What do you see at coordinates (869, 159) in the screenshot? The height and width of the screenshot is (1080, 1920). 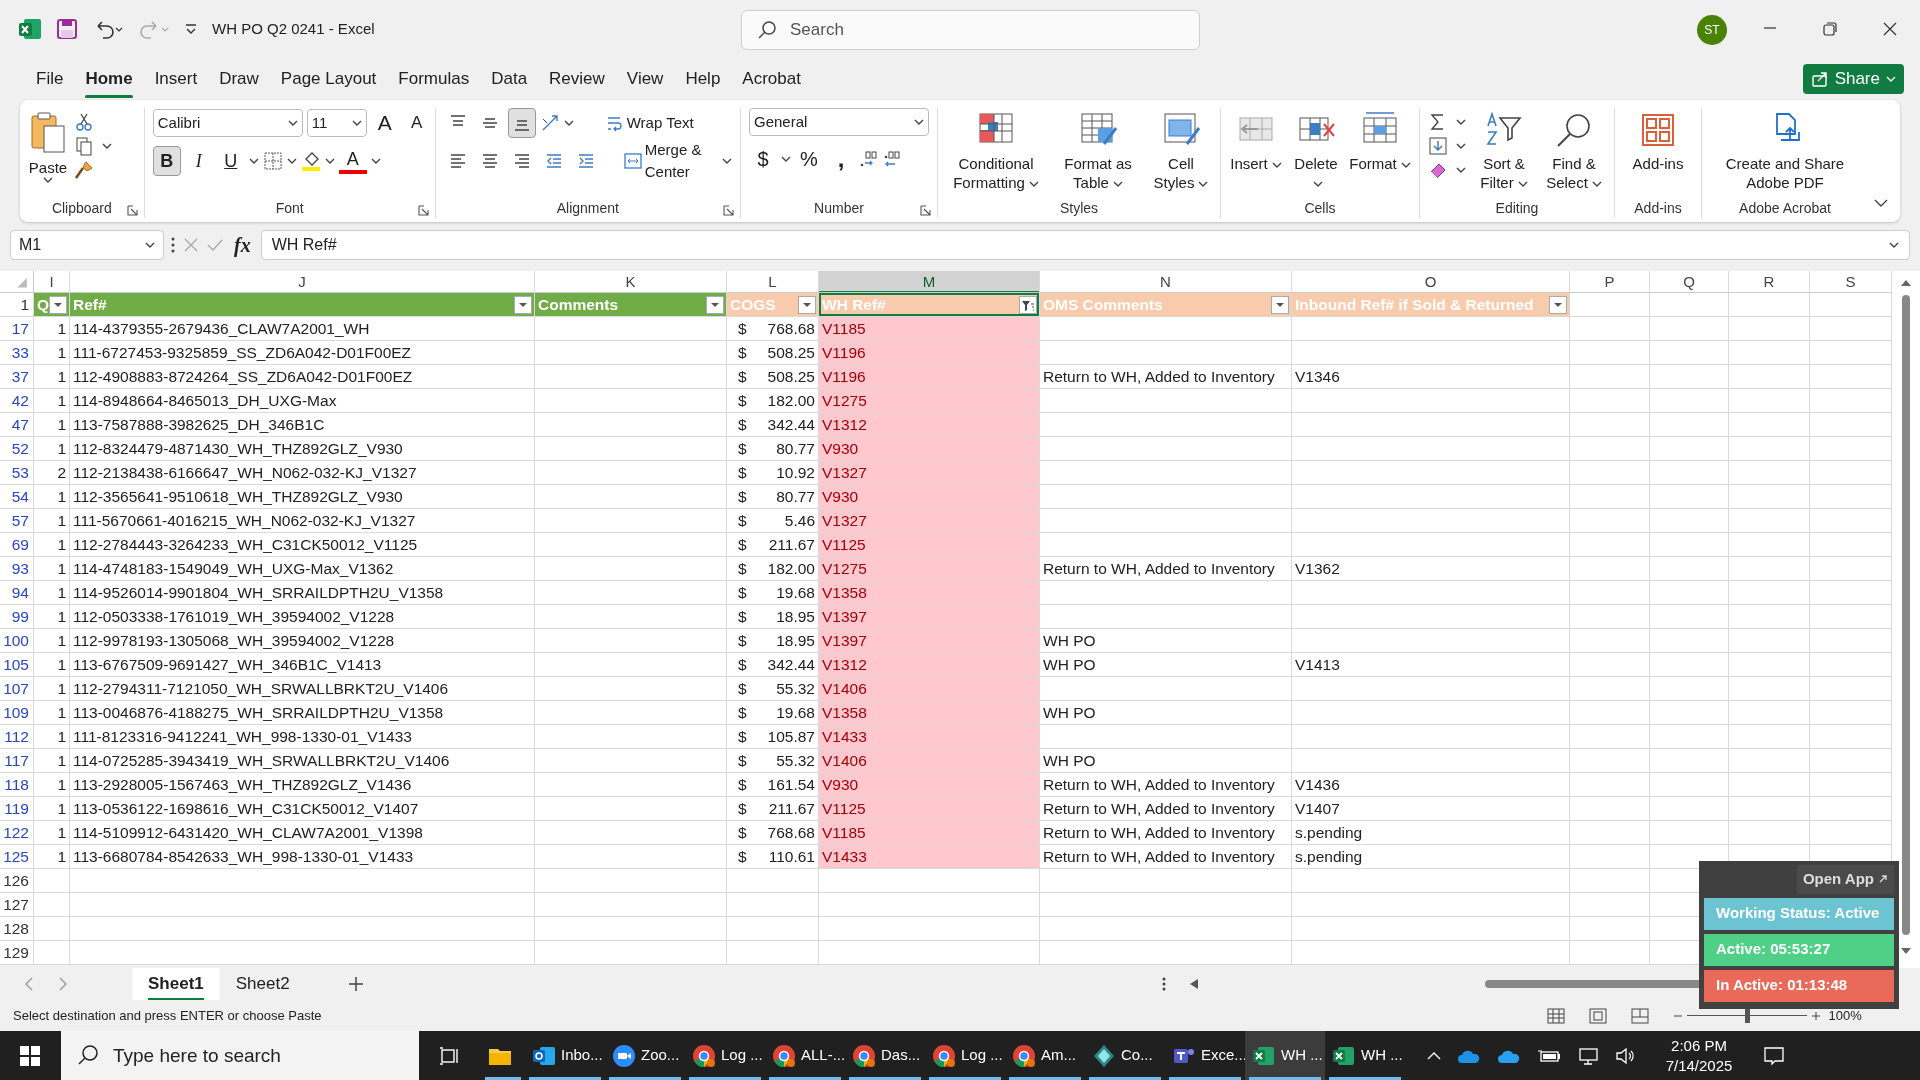 I see `increase-decimal-icon` at bounding box center [869, 159].